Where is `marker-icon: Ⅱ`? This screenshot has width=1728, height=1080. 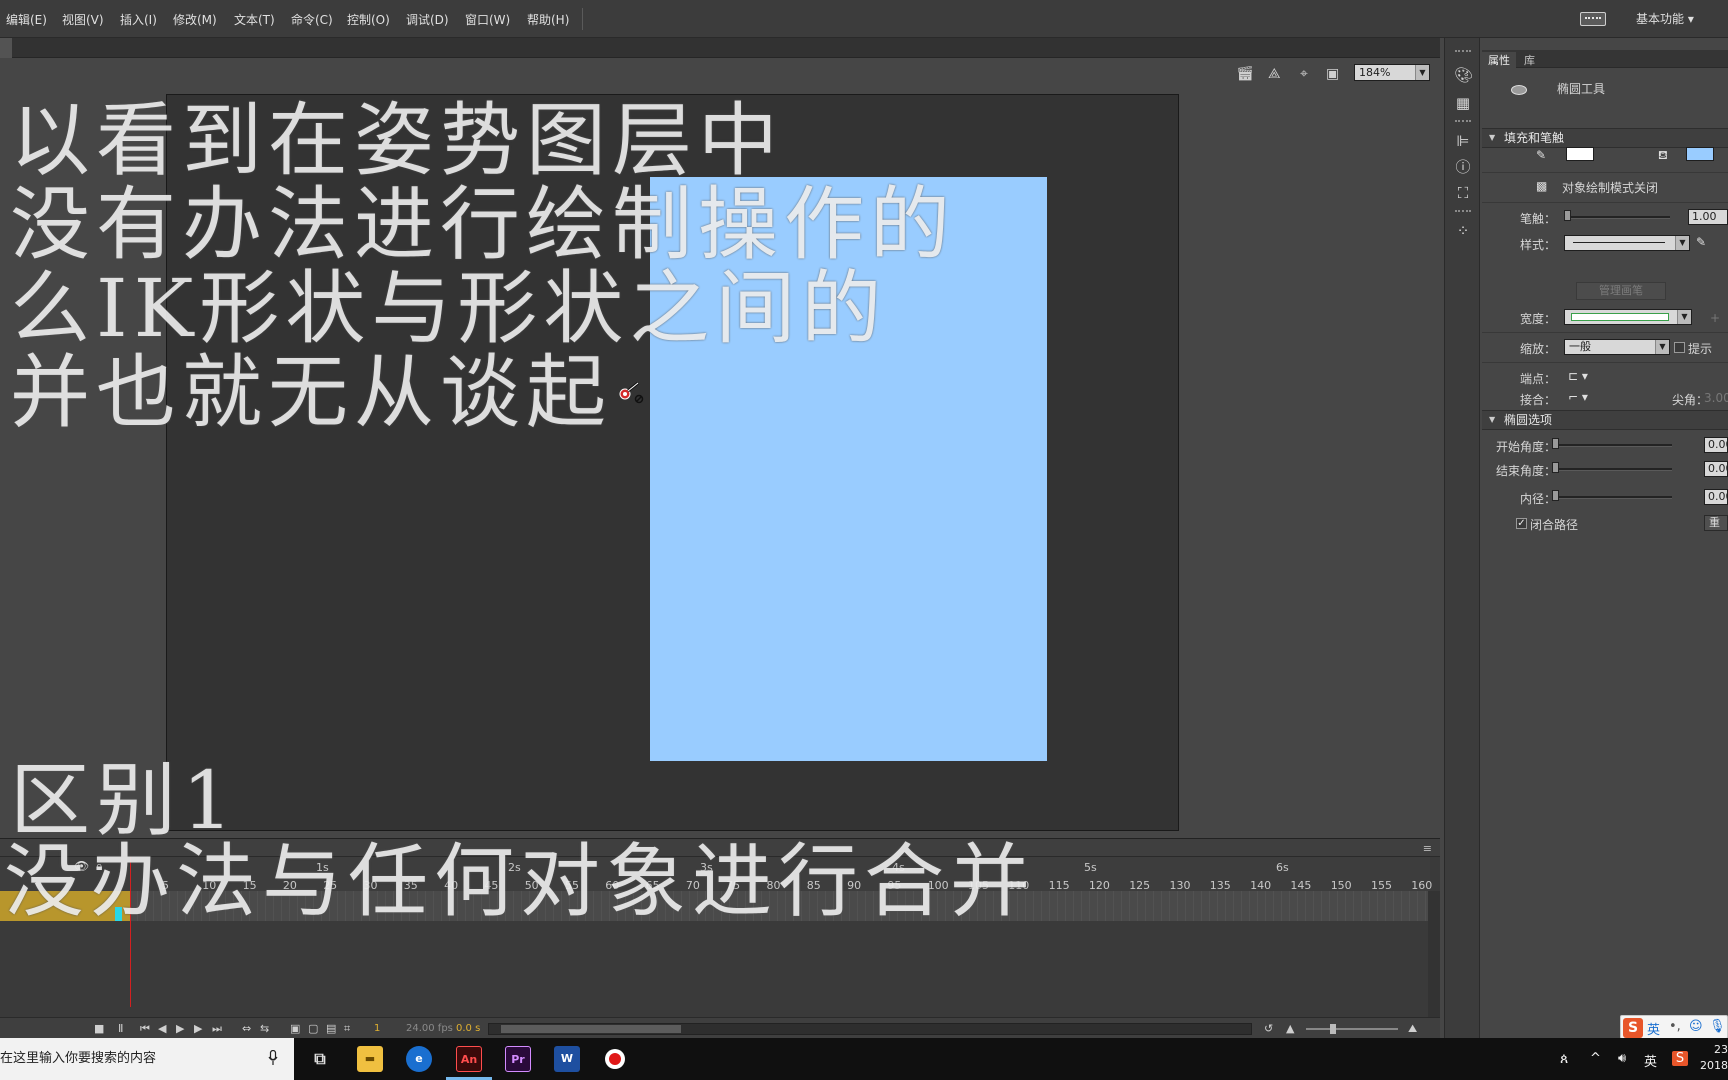 marker-icon: Ⅱ is located at coordinates (120, 1028).